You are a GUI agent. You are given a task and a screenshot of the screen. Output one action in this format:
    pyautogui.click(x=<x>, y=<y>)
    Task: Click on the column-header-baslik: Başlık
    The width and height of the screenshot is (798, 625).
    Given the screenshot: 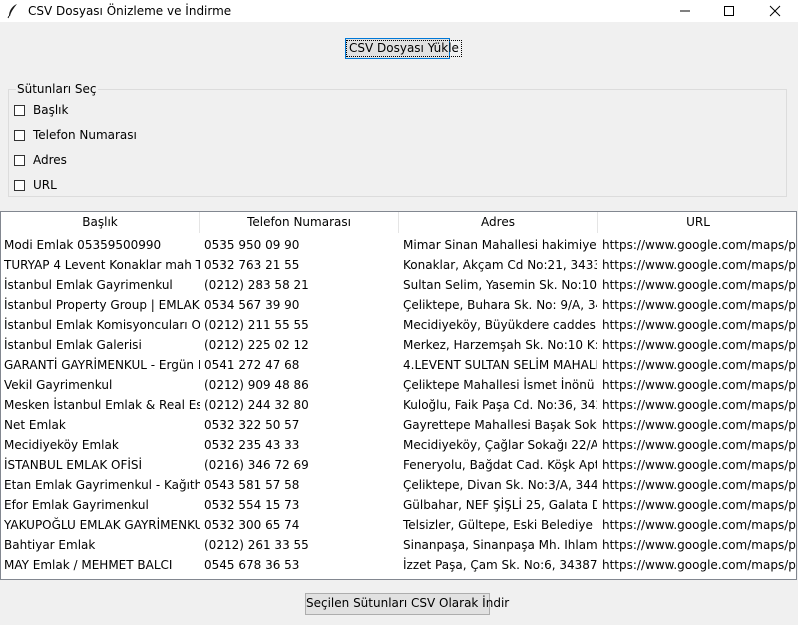 What is the action you would take?
    pyautogui.click(x=100, y=222)
    